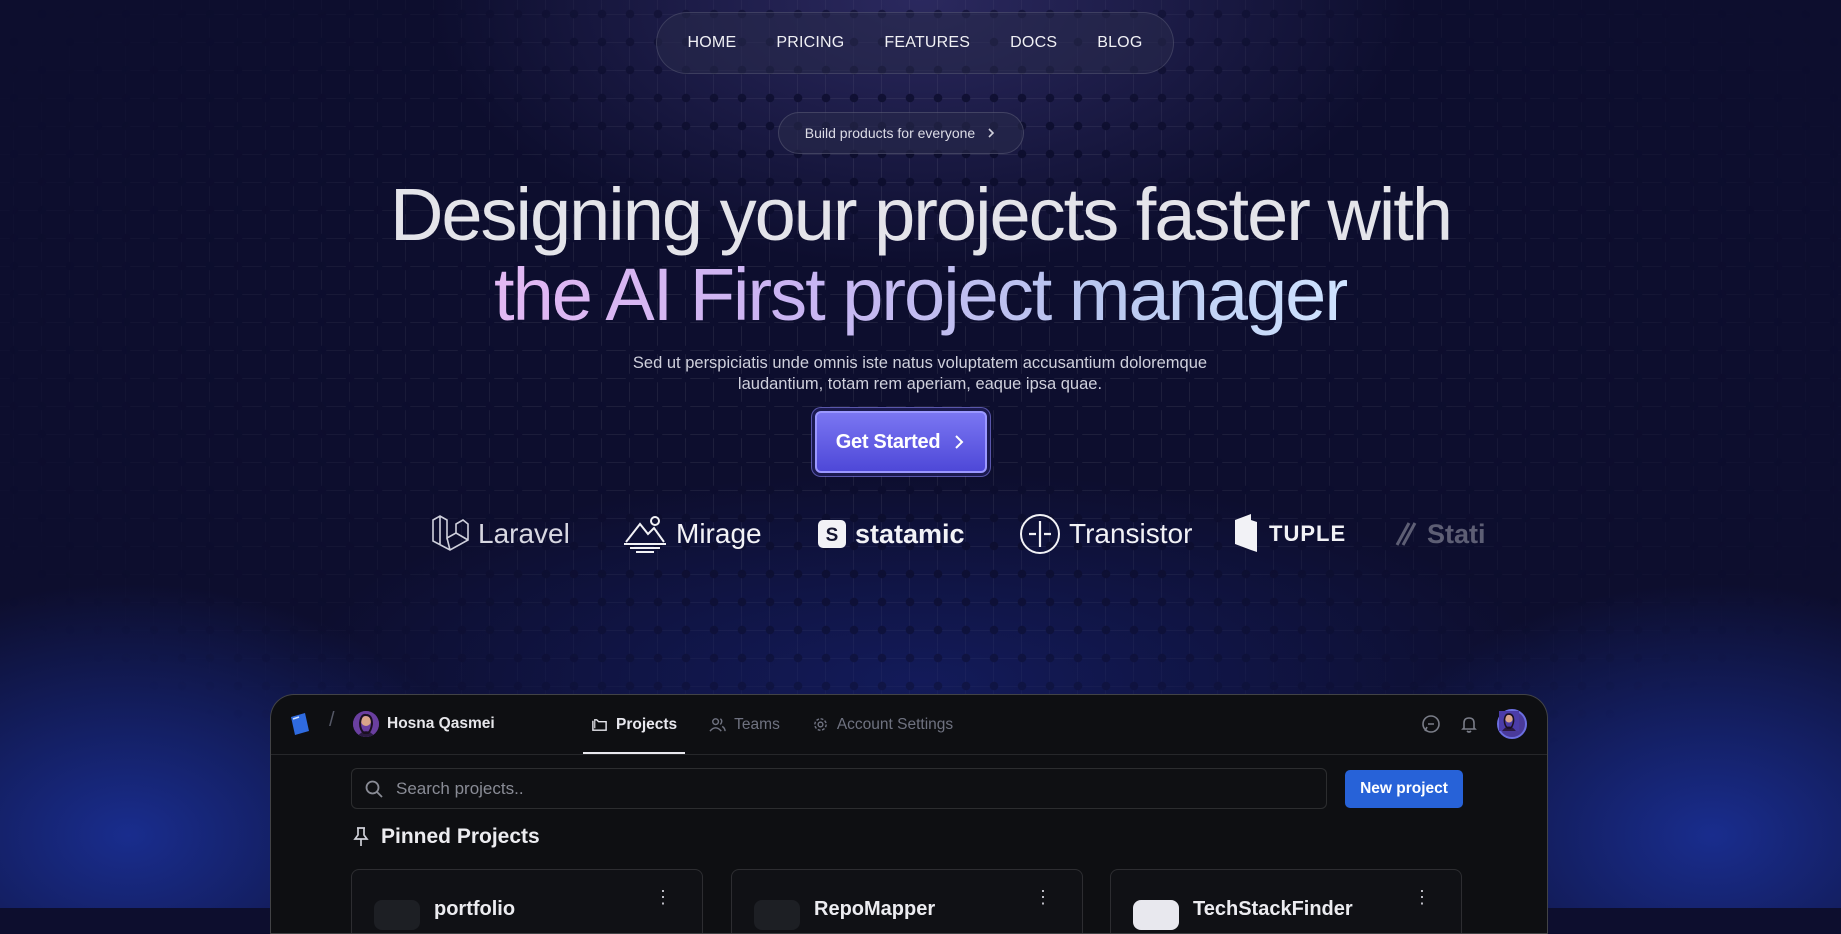  Describe the element at coordinates (450, 533) in the screenshot. I see `laravel-icon` at that location.